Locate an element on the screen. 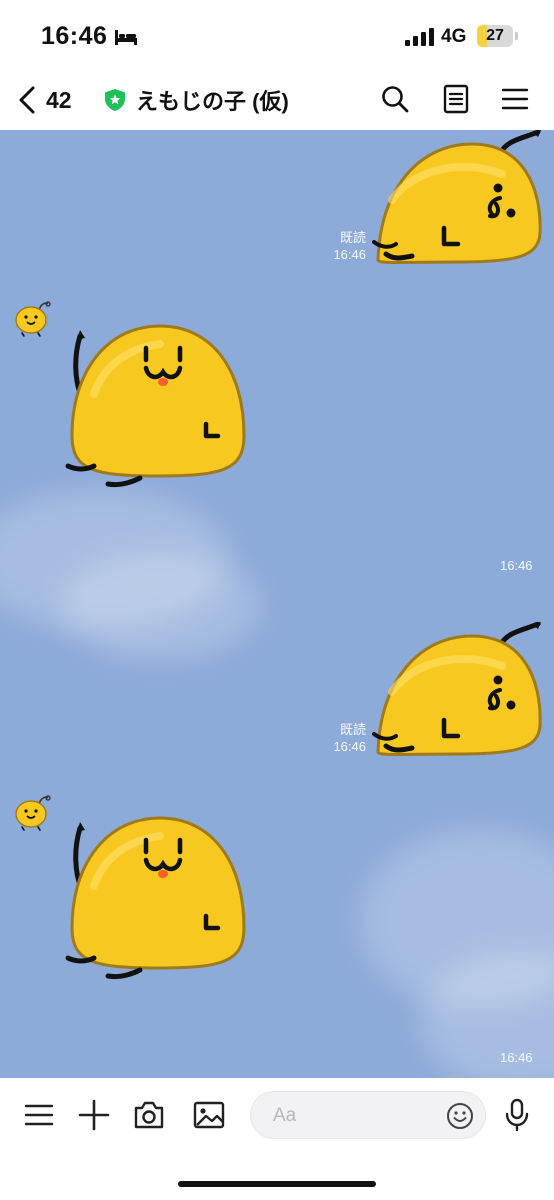 Image resolution: width=554 pixels, height=1200 pixels. battery-level: 27 is located at coordinates (495, 35).